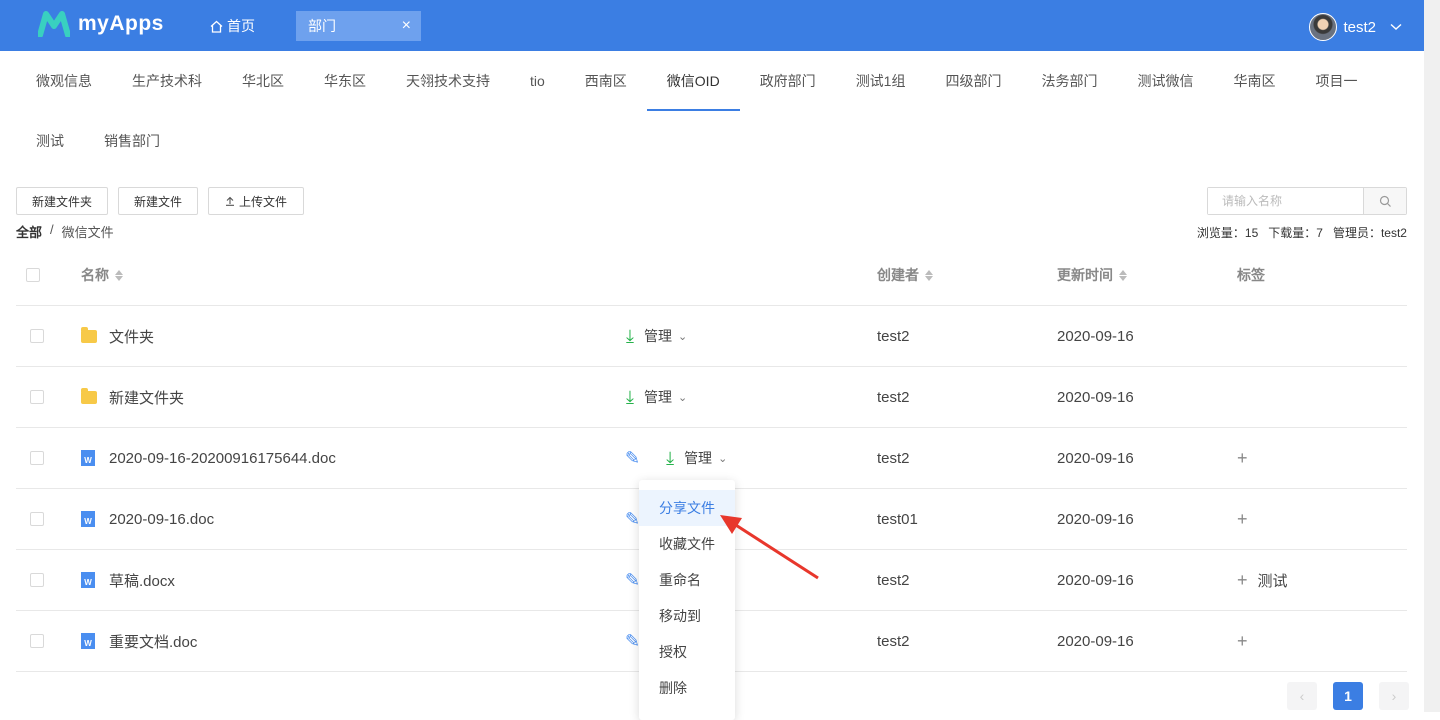  Describe the element at coordinates (788, 81) in the screenshot. I see `dept-tab-item: 政府部门` at that location.